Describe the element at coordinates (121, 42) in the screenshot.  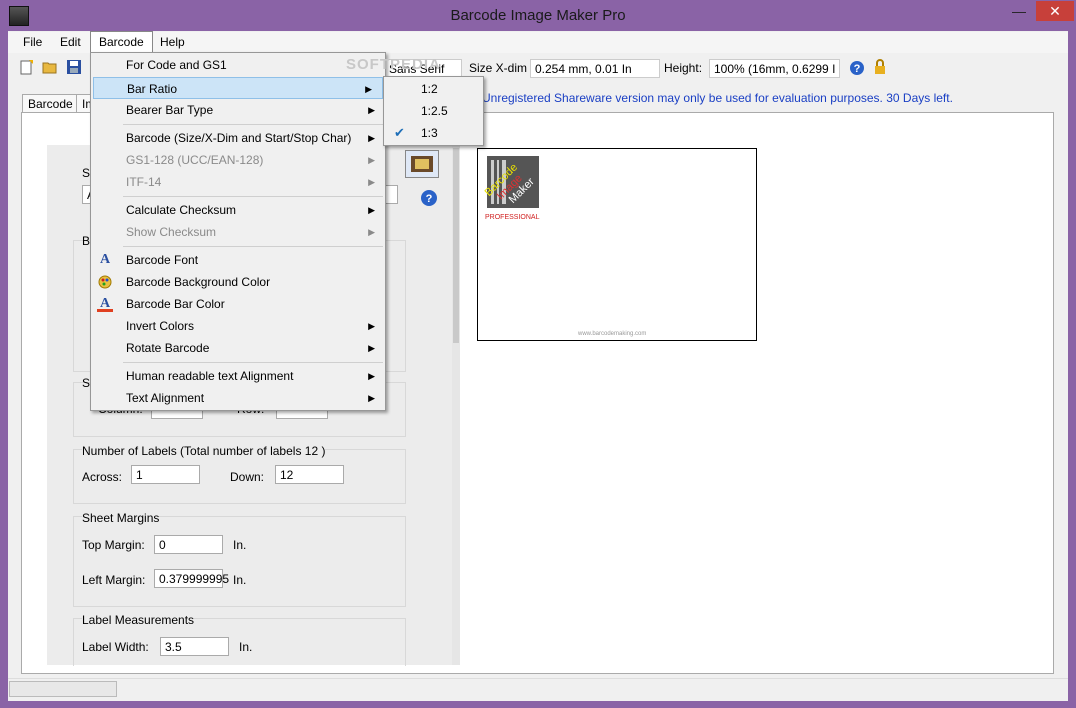
I see `menu-barcode: Barcode` at that location.